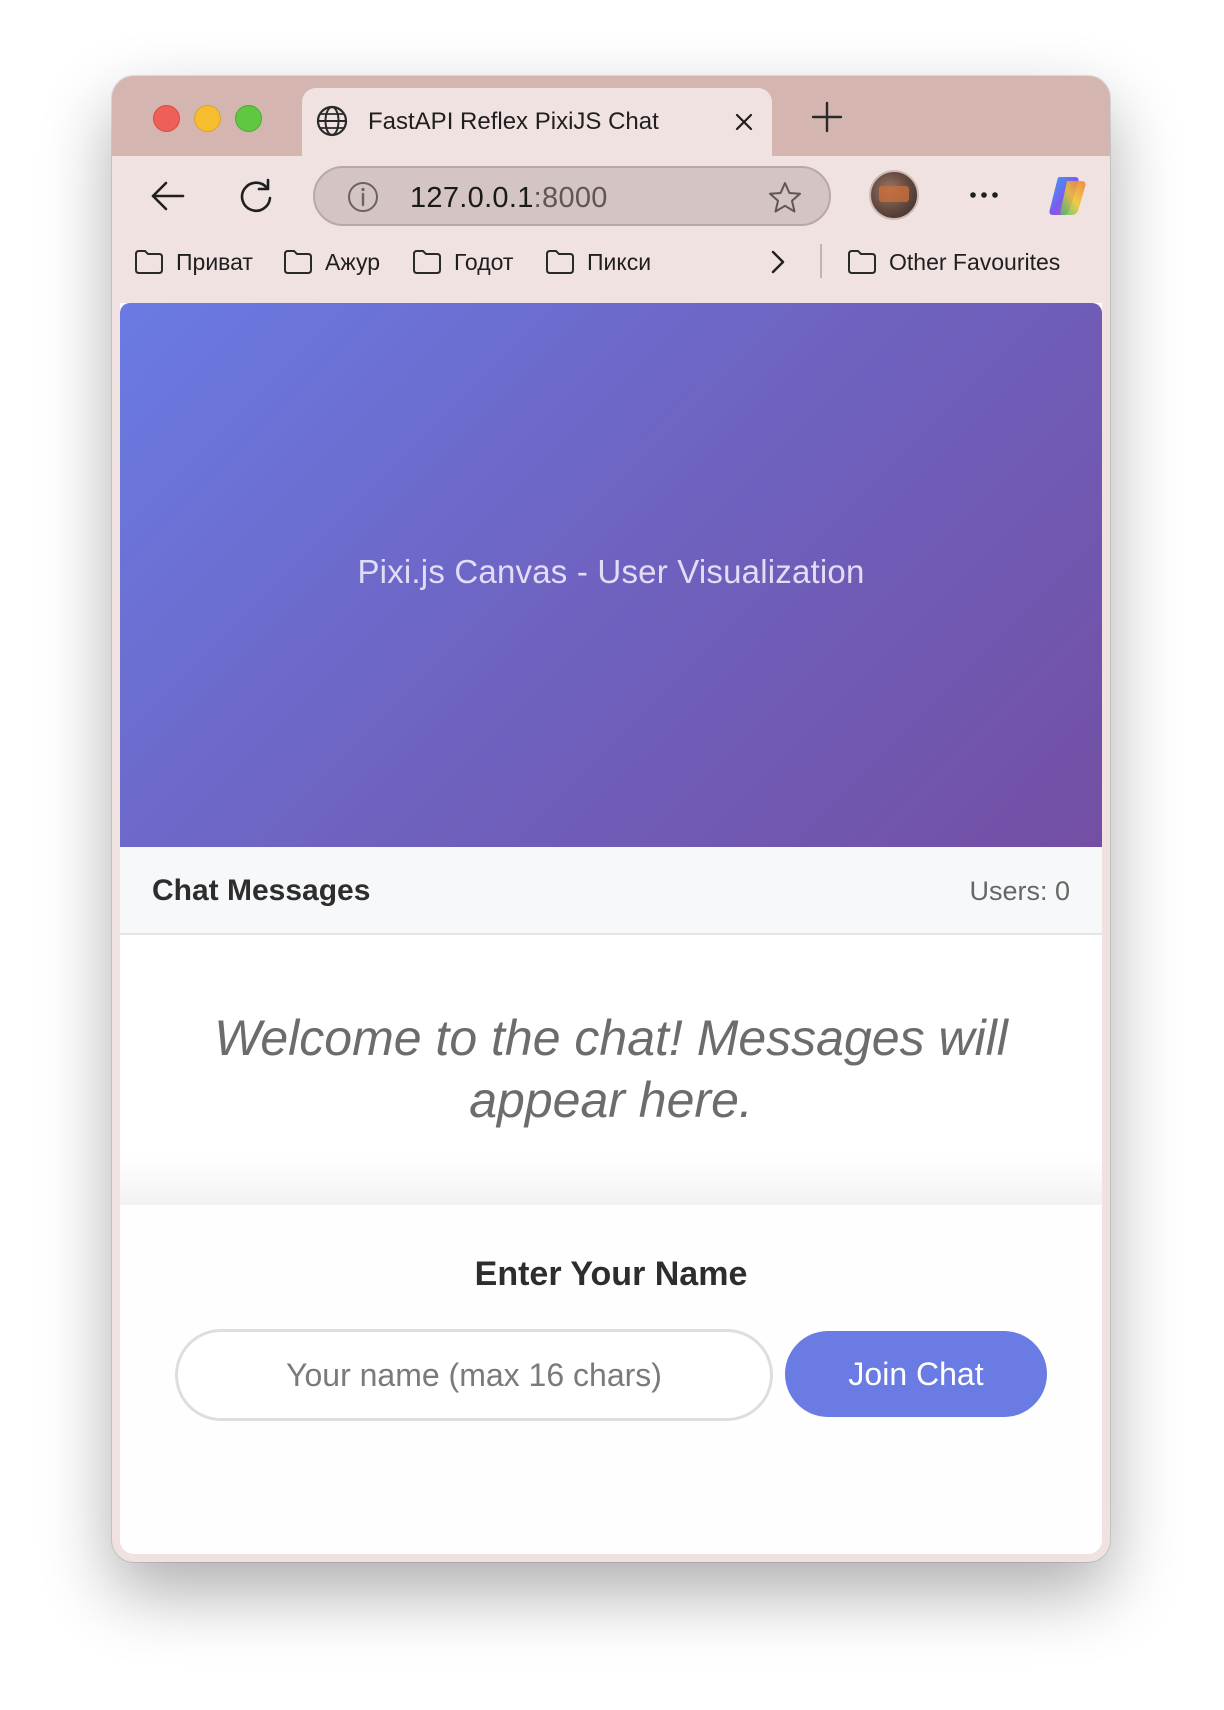  I want to click on bookmarks-bar: Приват Ажур Годот Пикси Other Favourites, so click(611, 262).